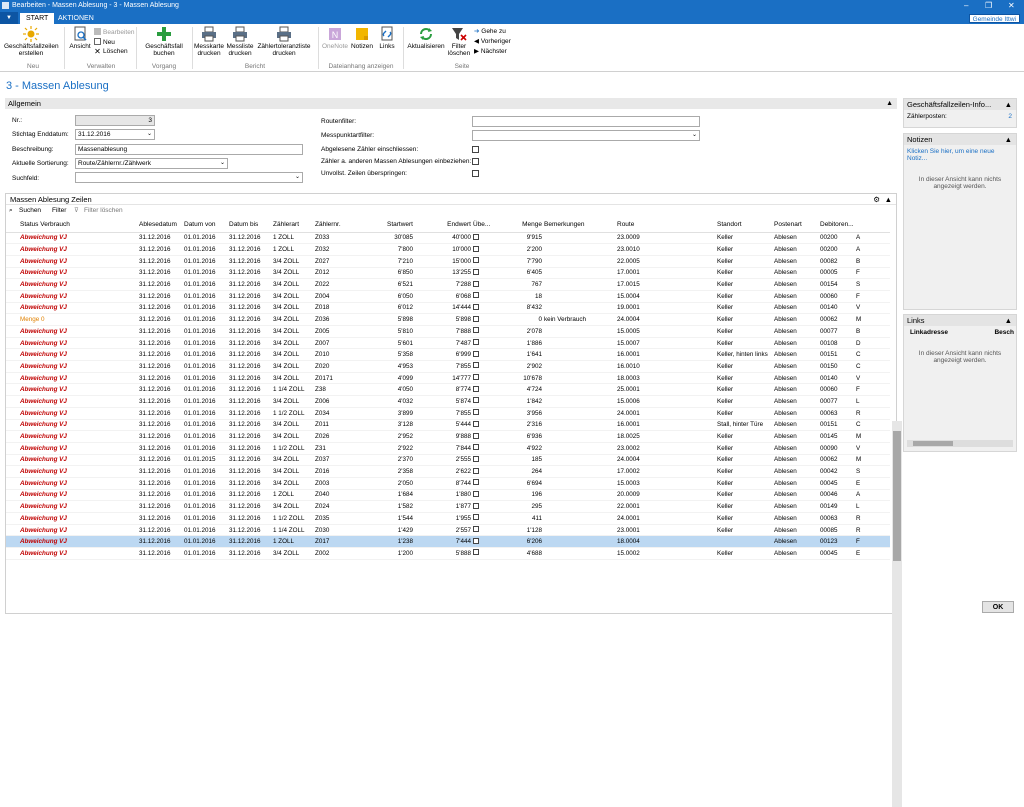  I want to click on table-cell: S, so click(872, 471).